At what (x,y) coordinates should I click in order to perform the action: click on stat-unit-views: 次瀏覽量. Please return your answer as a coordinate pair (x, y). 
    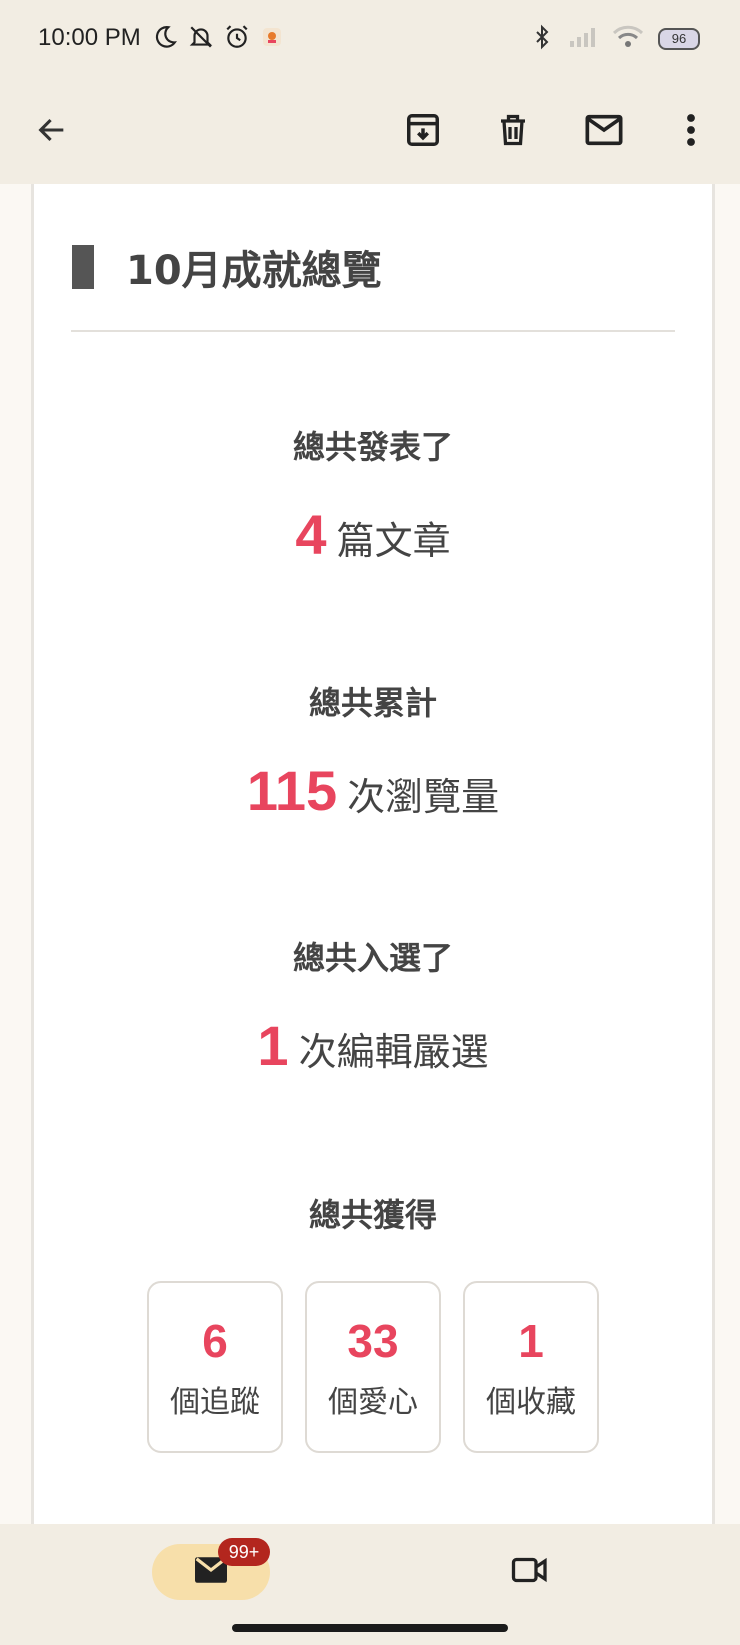
    Looking at the image, I should click on (423, 797).